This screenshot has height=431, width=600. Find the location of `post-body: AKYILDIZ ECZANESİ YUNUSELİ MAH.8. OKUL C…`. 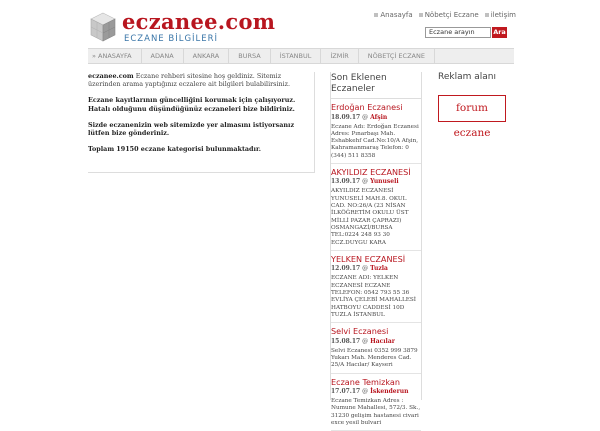

post-body: AKYILDIZ ECZANESİ YUNUSELİ MAH.8. OKUL C… is located at coordinates (376, 219).